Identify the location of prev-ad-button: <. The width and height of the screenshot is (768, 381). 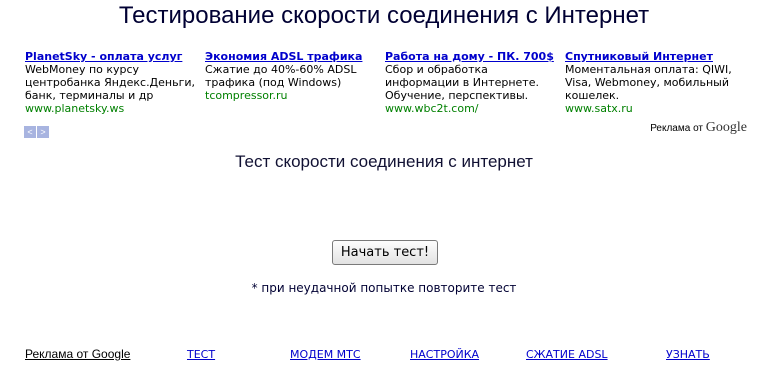
(30, 132).